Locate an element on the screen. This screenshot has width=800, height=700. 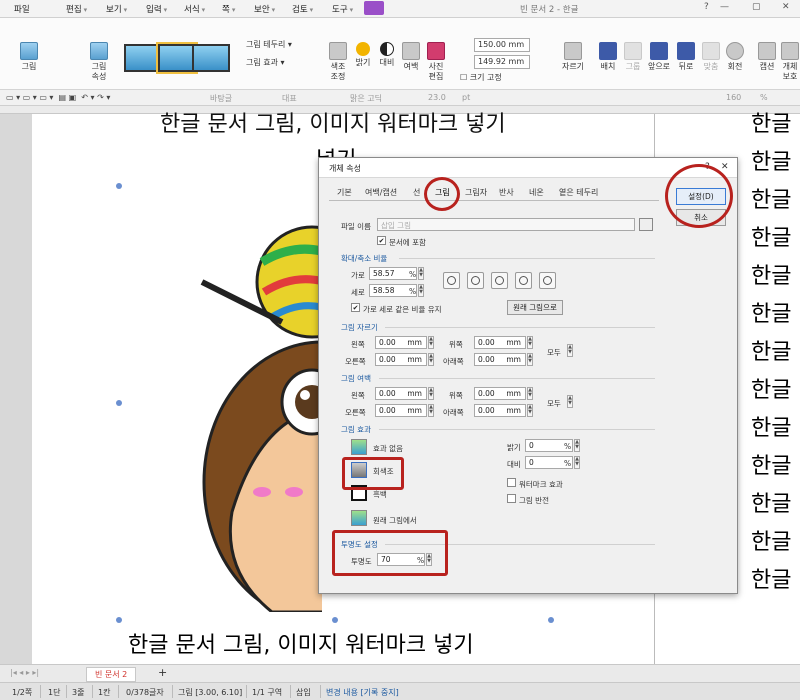
tab-basic: 기본 is located at coordinates (344, 192).